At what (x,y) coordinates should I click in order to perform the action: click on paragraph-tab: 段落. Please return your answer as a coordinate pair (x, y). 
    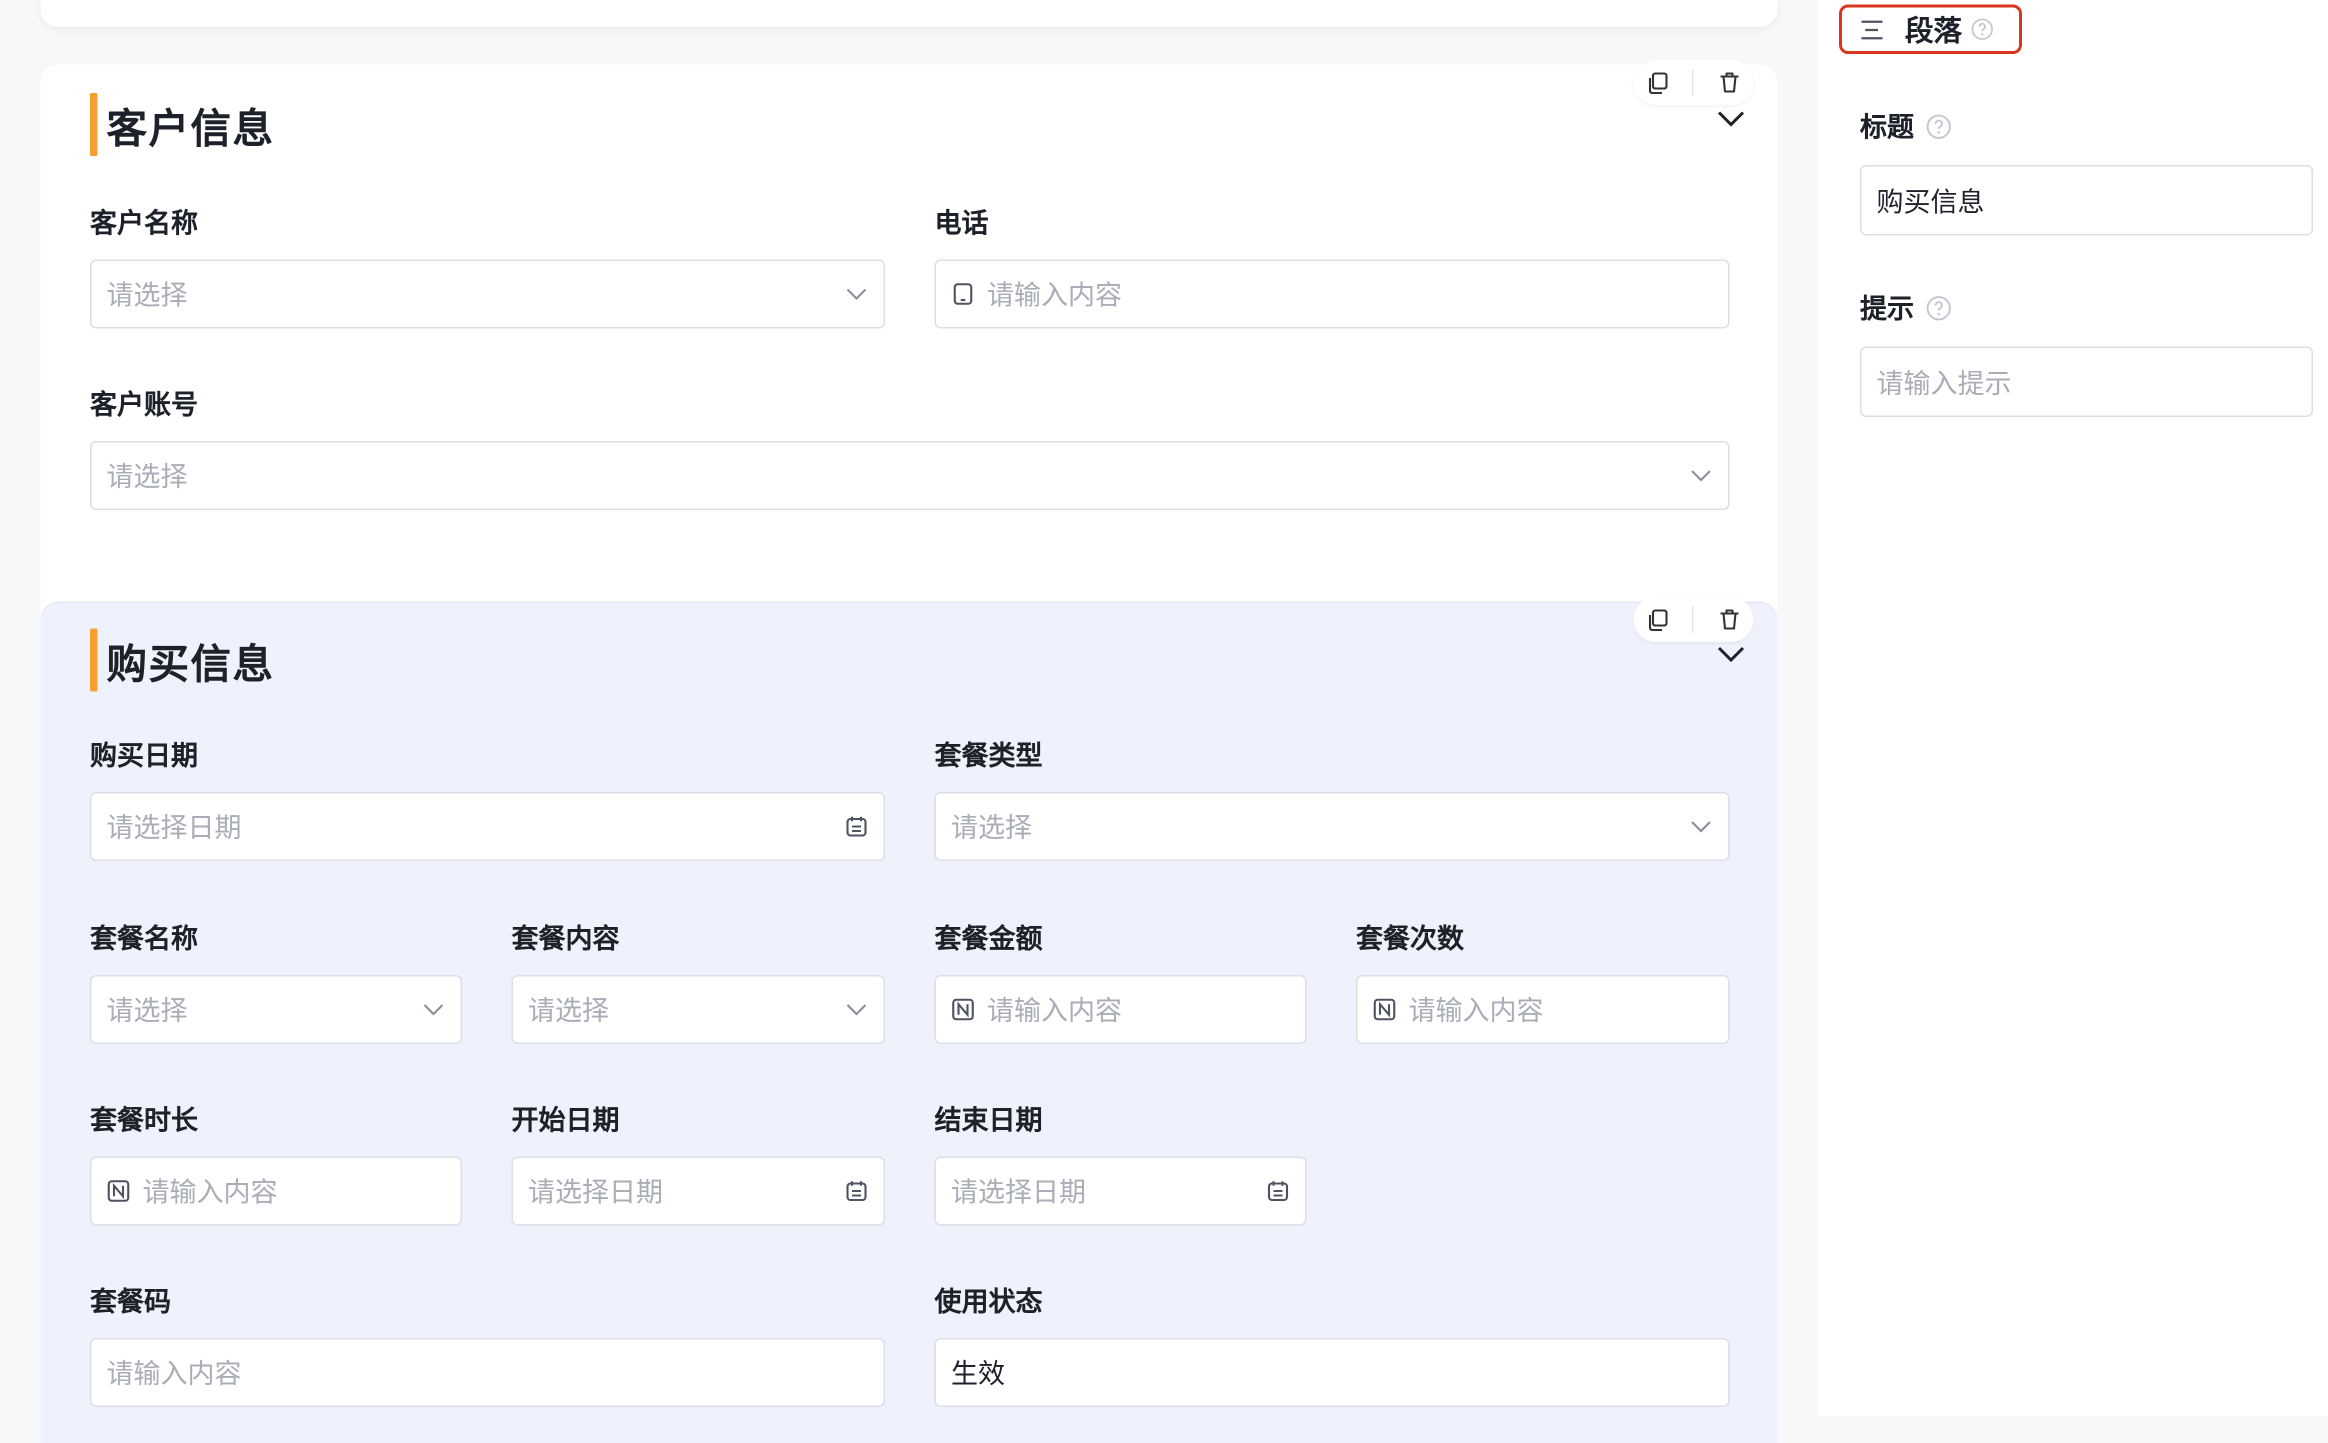
    Looking at the image, I should click on (1930, 29).